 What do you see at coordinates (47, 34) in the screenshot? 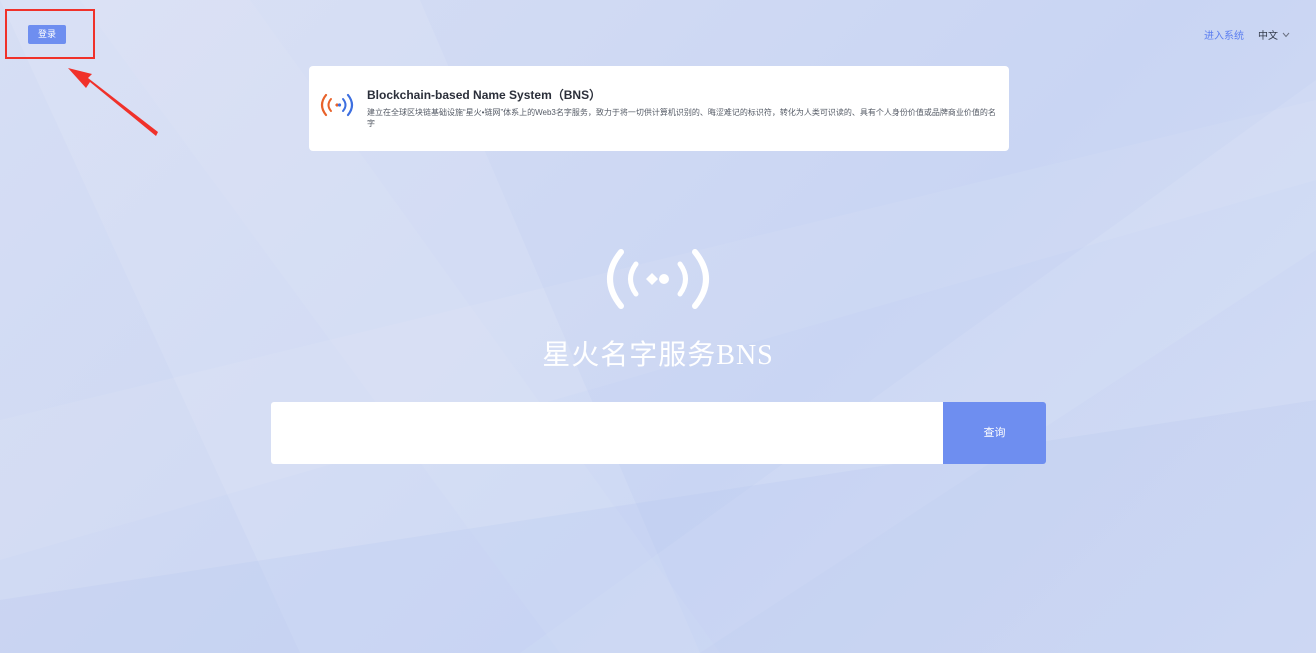
I see `login-button: 登录` at bounding box center [47, 34].